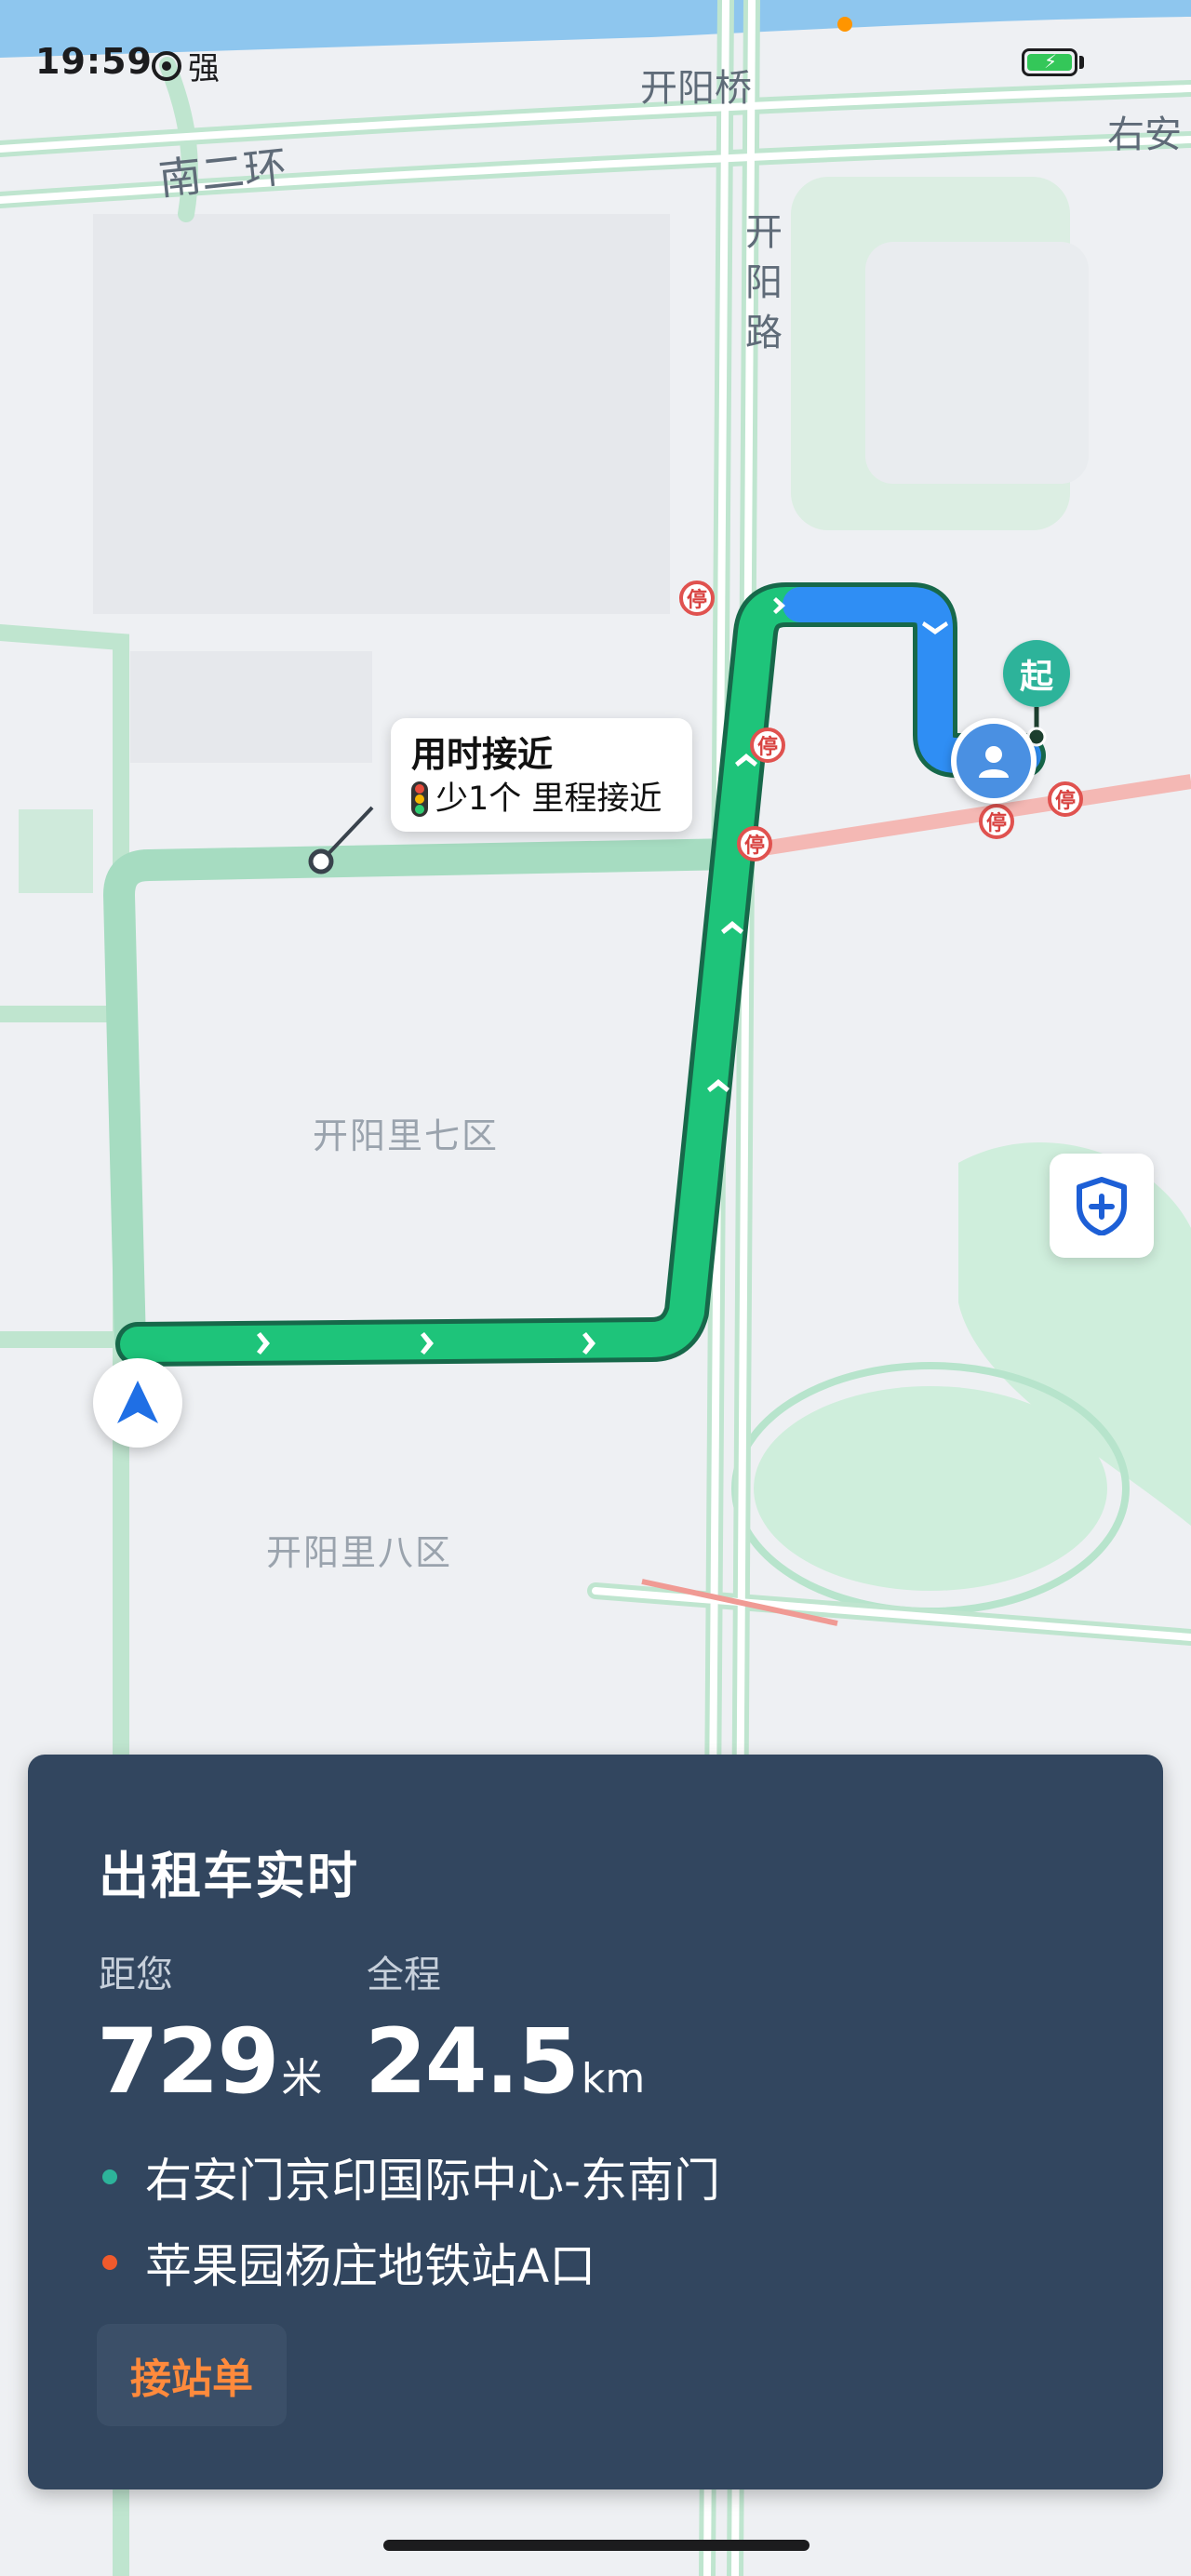 This screenshot has width=1191, height=2576. I want to click on map-label-area-7: 开阳里七区, so click(406, 1135).